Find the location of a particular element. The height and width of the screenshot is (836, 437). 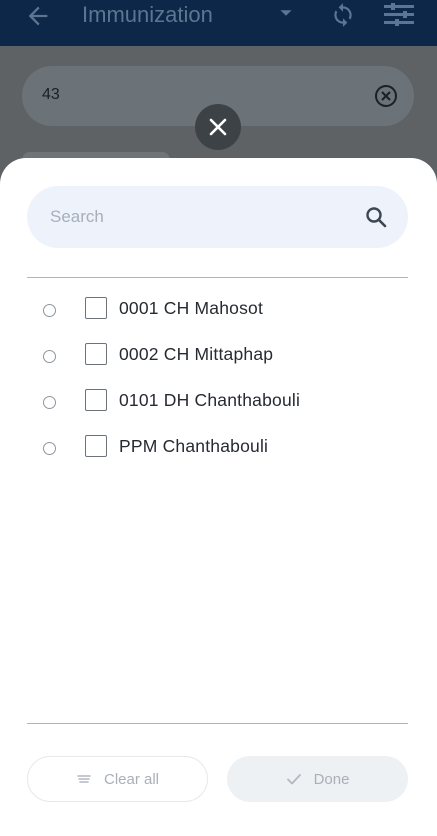

done-label: Done is located at coordinates (331, 779).